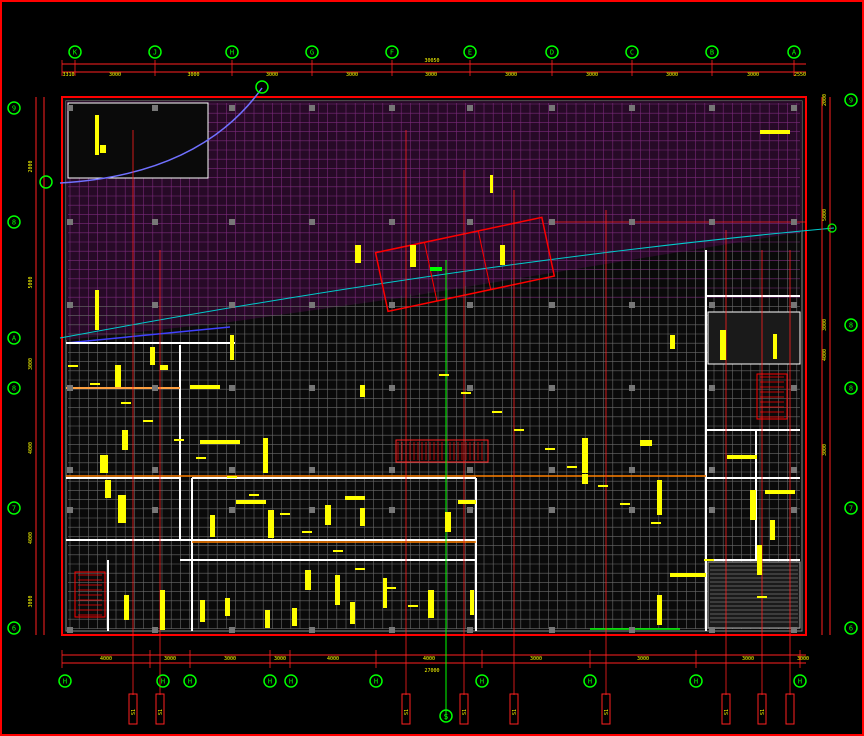 The height and width of the screenshot is (736, 864). What do you see at coordinates (851, 388) in the screenshot?
I see `right-axis-bubble: 8` at bounding box center [851, 388].